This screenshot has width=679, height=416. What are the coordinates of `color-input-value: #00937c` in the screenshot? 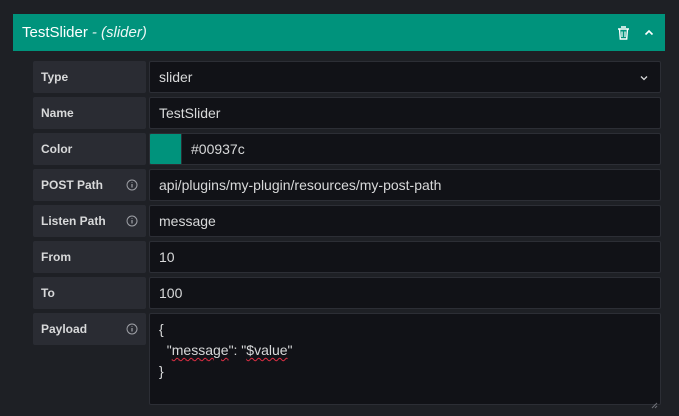 It's located at (218, 149).